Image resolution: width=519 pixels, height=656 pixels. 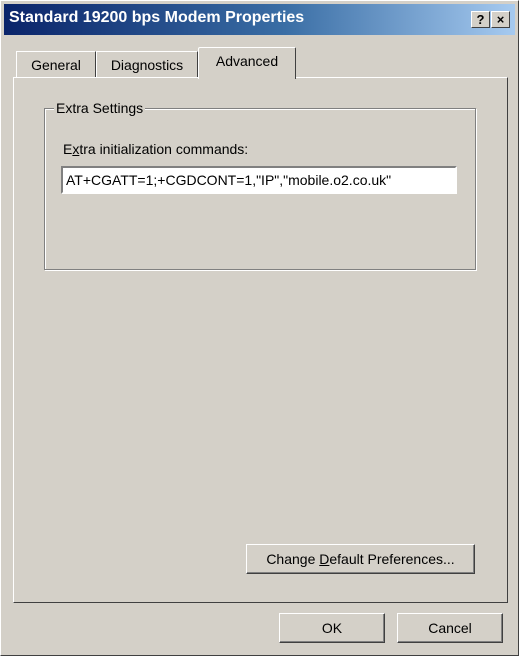 I want to click on change-label-mnemonic: D, so click(x=324, y=559).